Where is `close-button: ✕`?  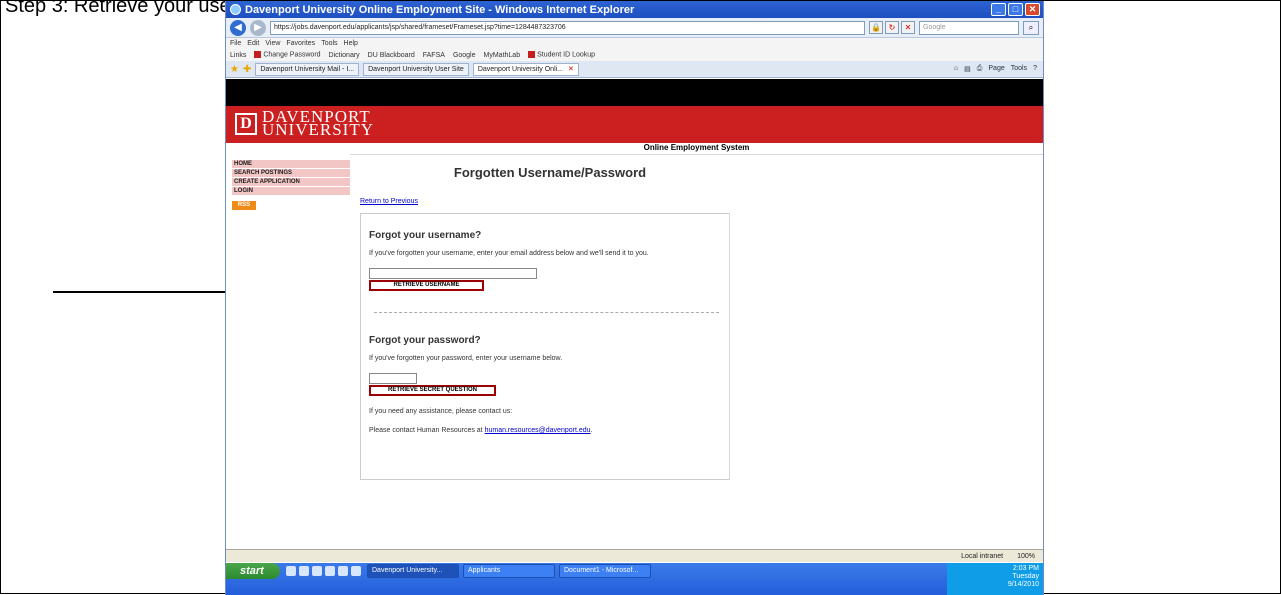 close-button: ✕ is located at coordinates (1032, 9).